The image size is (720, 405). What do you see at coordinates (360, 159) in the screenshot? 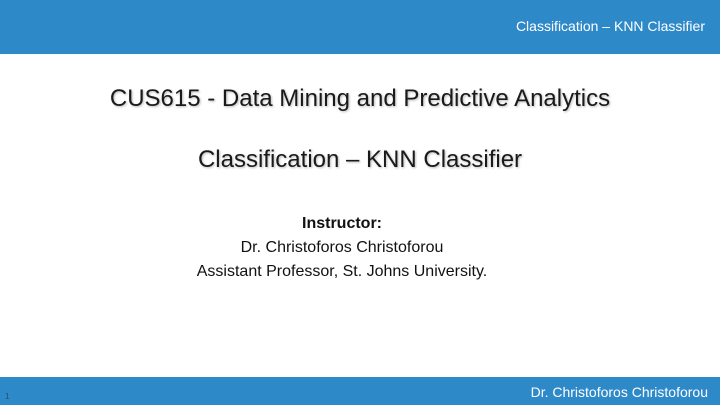
I see `slide-subtitle: Classification – KNN Classifier` at bounding box center [360, 159].